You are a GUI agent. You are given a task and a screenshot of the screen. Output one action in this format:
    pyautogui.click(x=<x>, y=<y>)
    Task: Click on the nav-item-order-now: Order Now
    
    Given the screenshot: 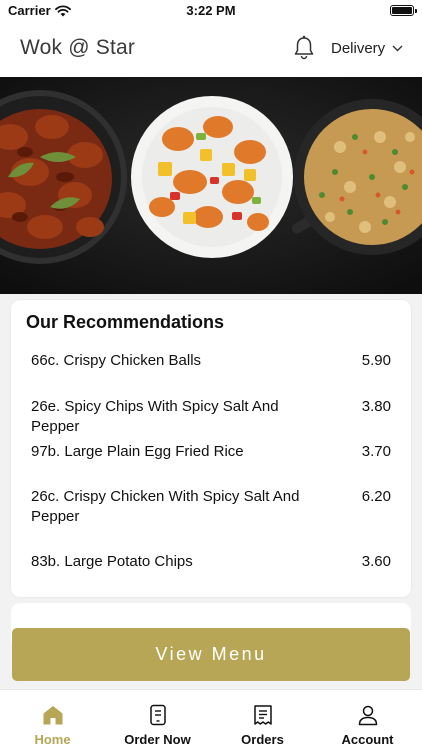 What is the action you would take?
    pyautogui.click(x=157, y=720)
    